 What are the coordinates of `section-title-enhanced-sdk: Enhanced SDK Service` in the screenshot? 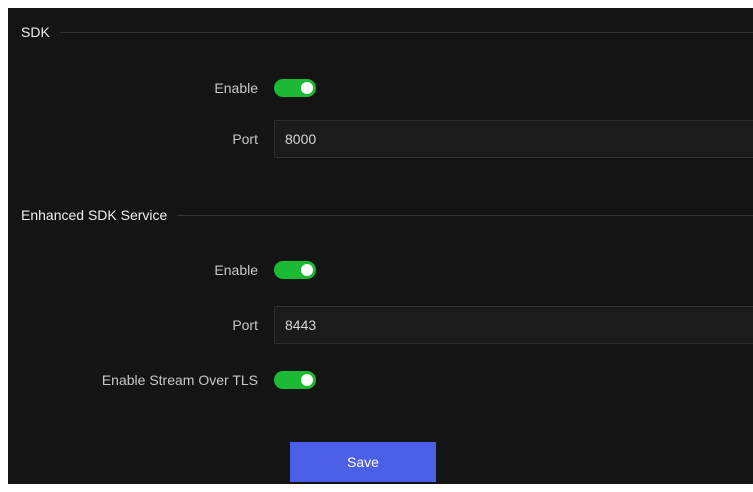 It's located at (94, 215).